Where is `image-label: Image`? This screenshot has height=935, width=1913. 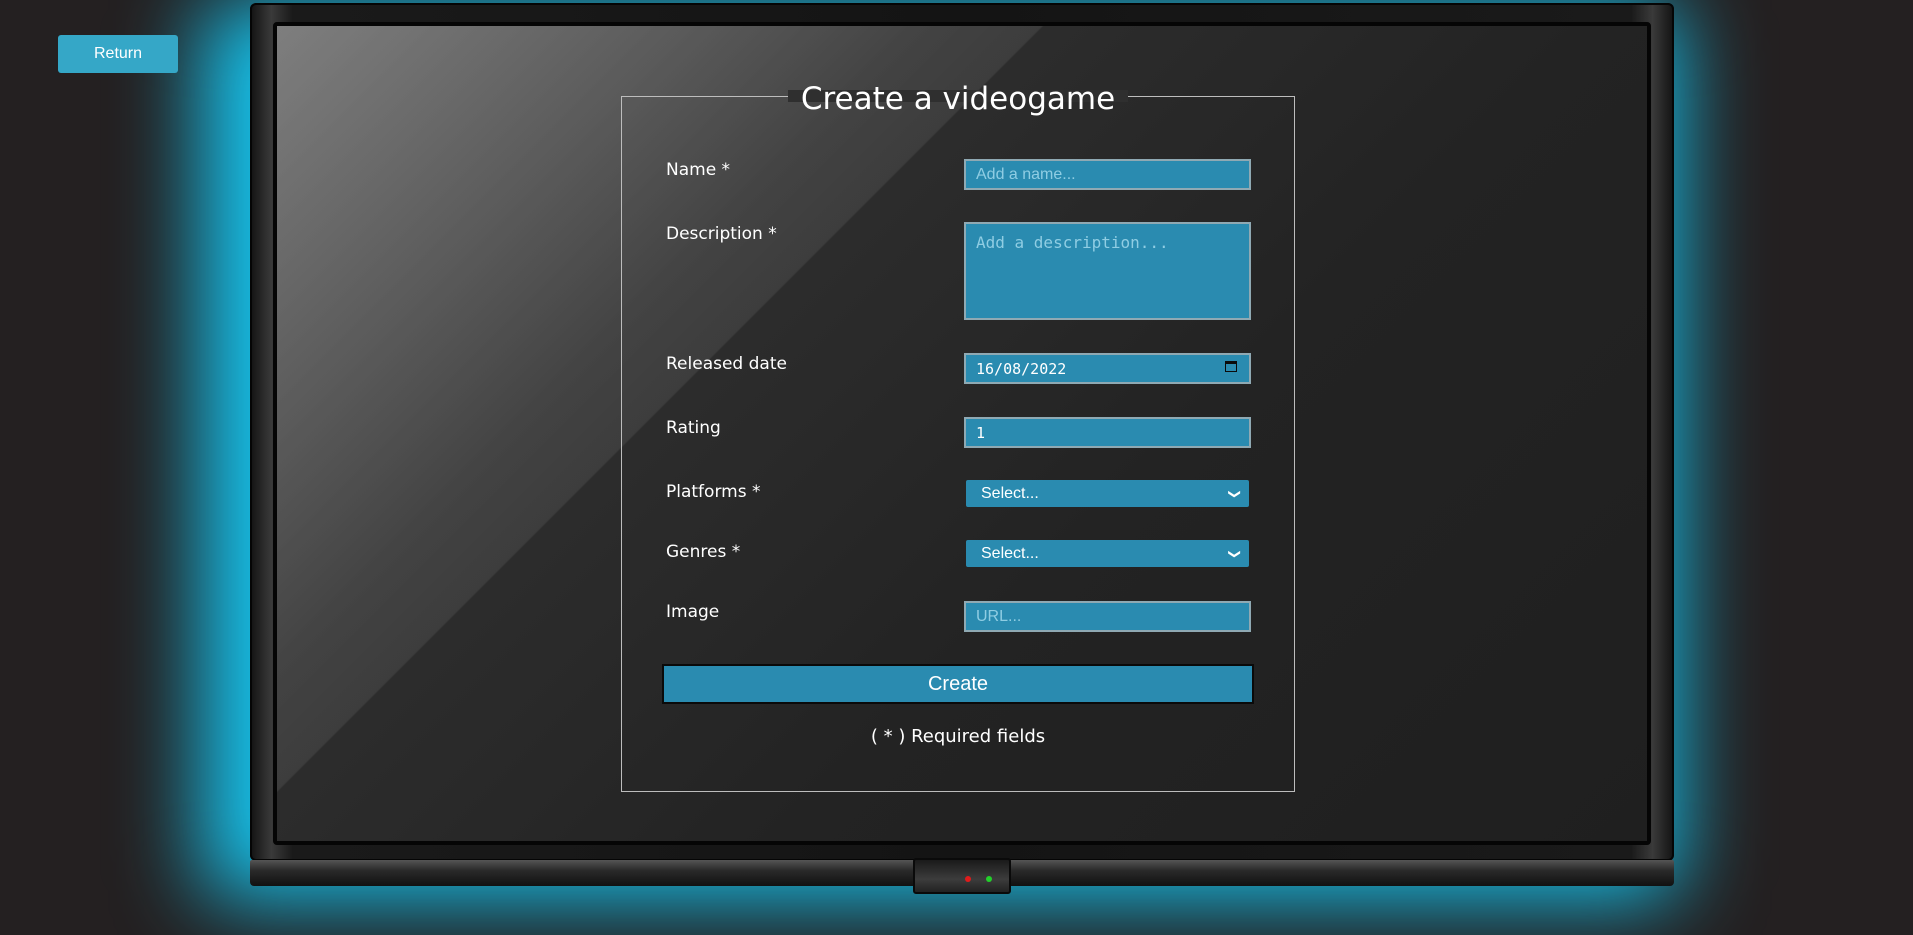
image-label: Image is located at coordinates (693, 612).